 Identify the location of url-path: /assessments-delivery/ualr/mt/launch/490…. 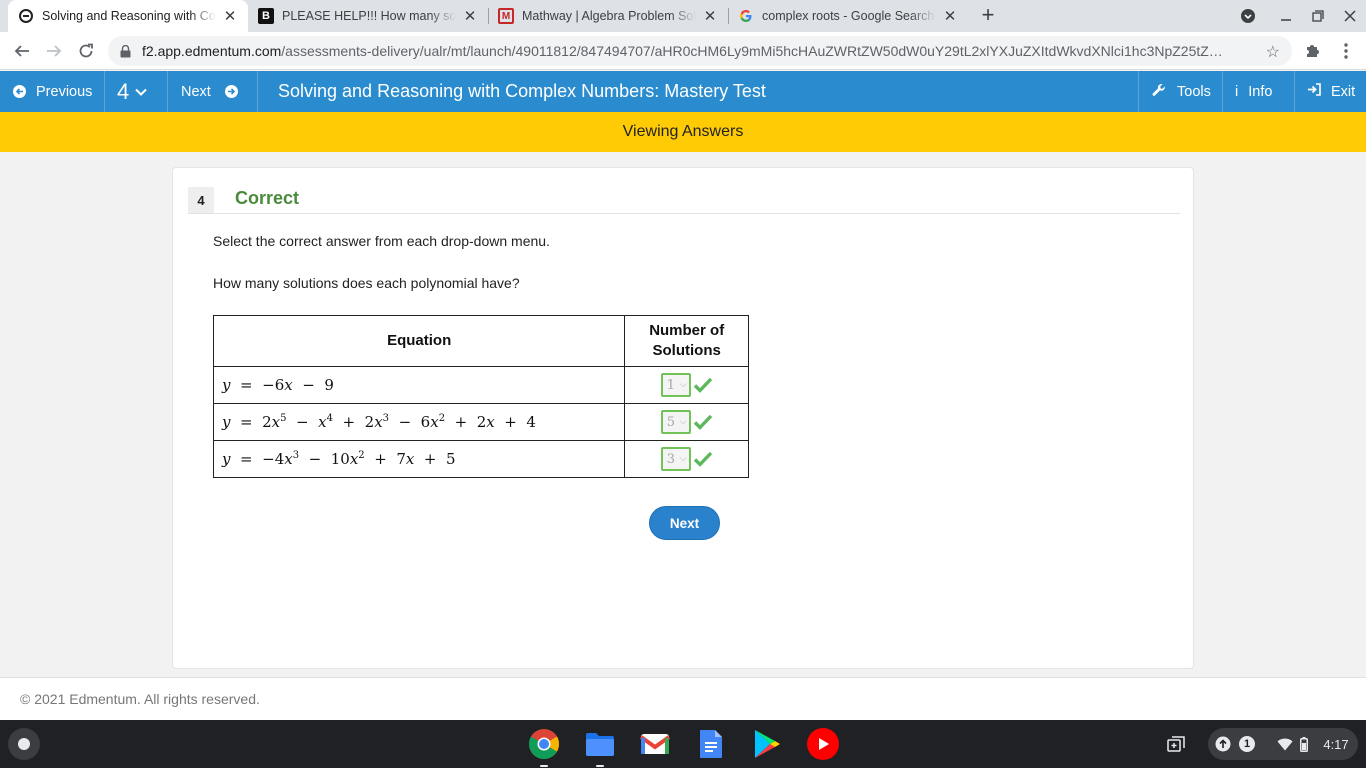
(752, 51).